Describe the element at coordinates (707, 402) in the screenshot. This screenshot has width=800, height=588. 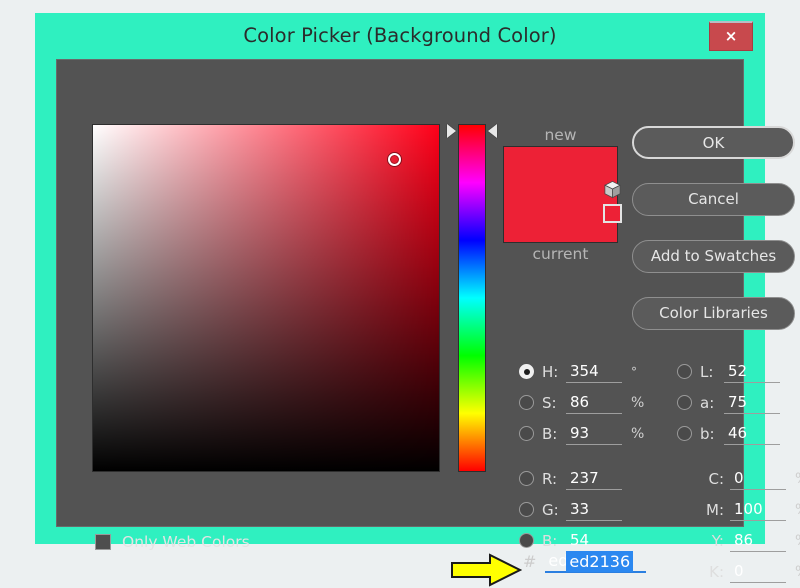
I see `label-a-lab: a:` at that location.